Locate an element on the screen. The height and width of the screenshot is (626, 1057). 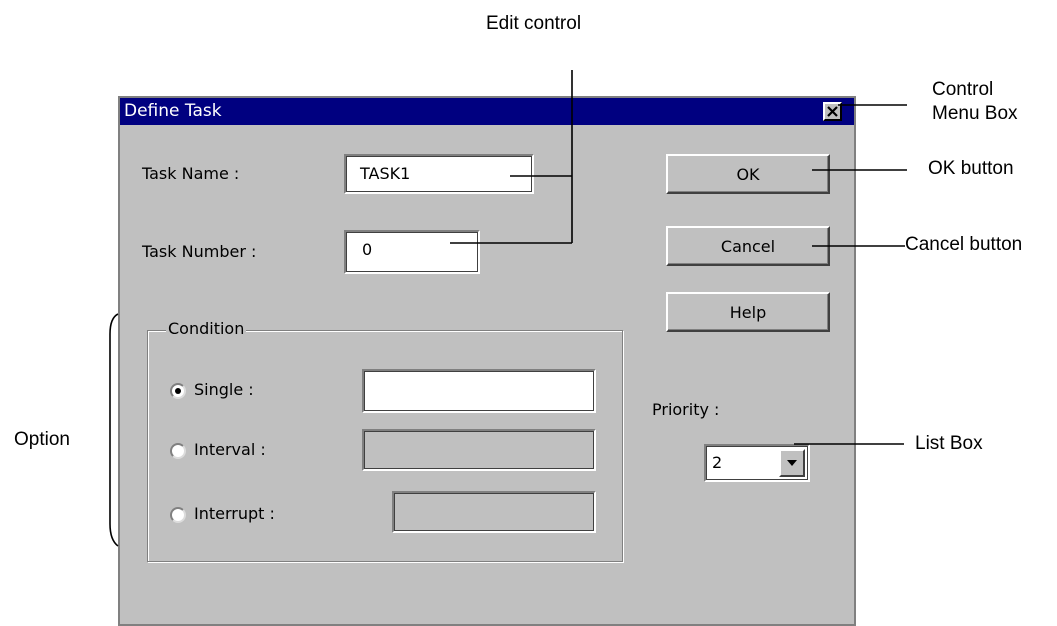
option-bracket is located at coordinates (114, 430).